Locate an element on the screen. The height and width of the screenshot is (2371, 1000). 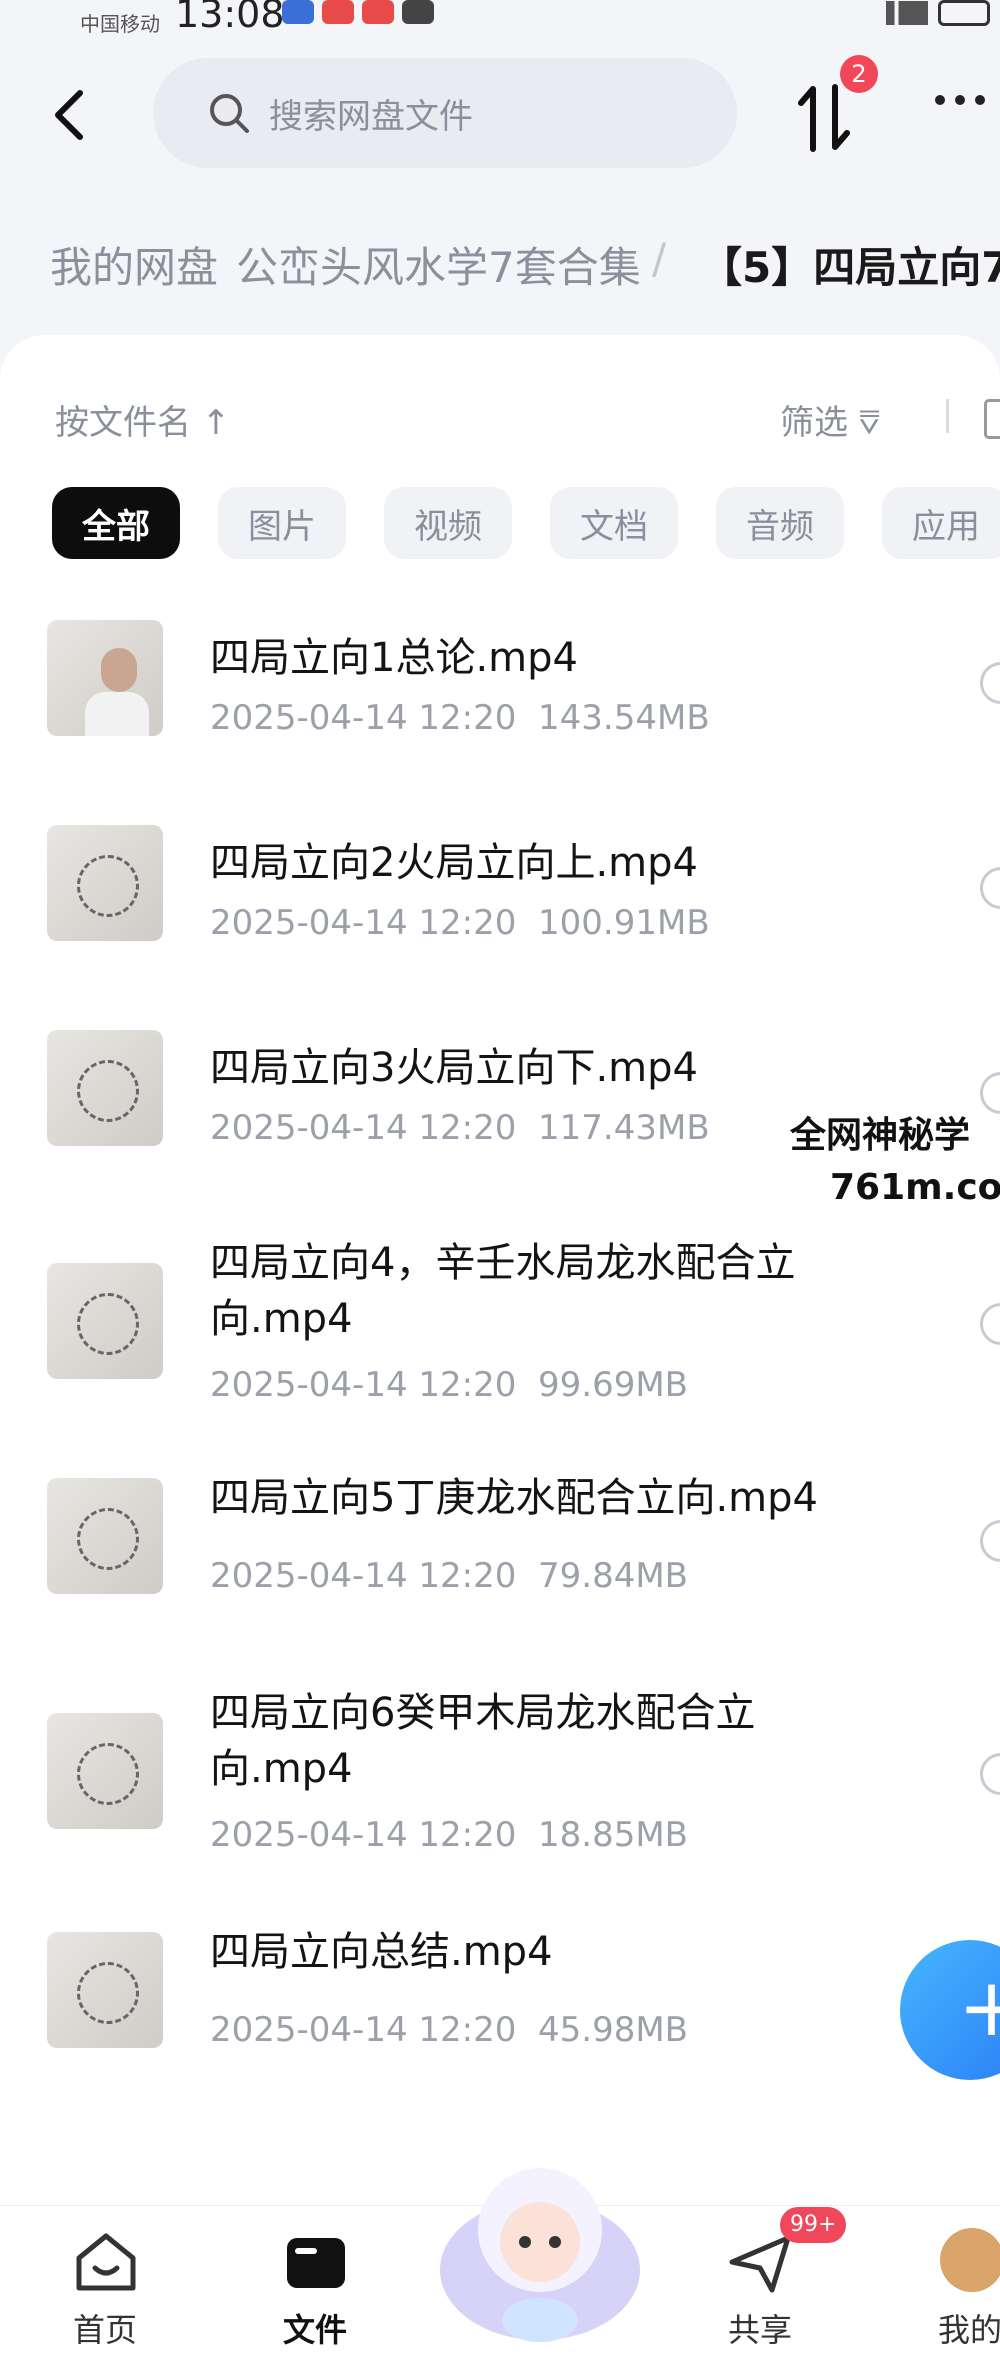
system-status-icons is located at coordinates (938, 13).